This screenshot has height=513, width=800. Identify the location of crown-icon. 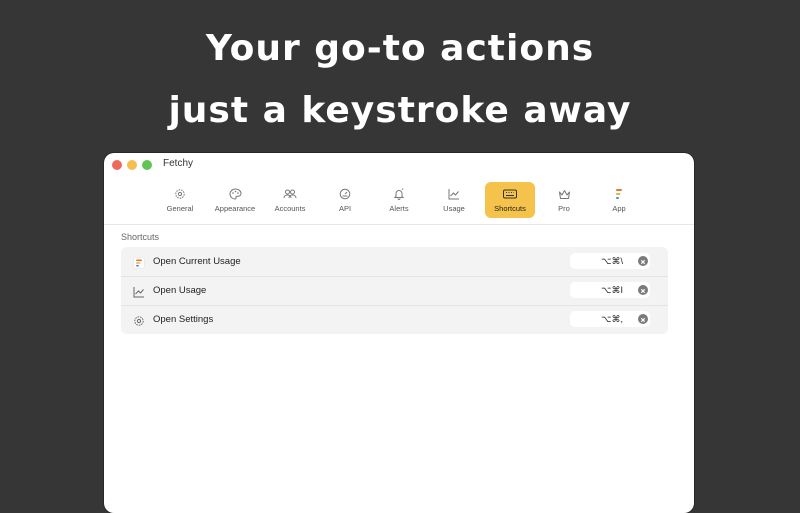
(564, 194).